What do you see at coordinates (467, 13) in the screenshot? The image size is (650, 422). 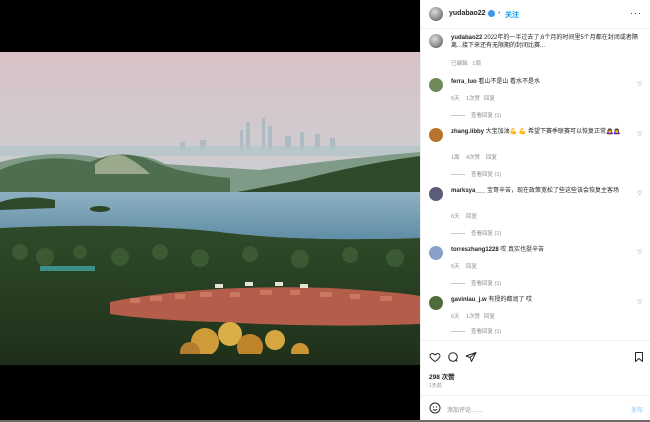 I see `author-username: yudabao22` at bounding box center [467, 13].